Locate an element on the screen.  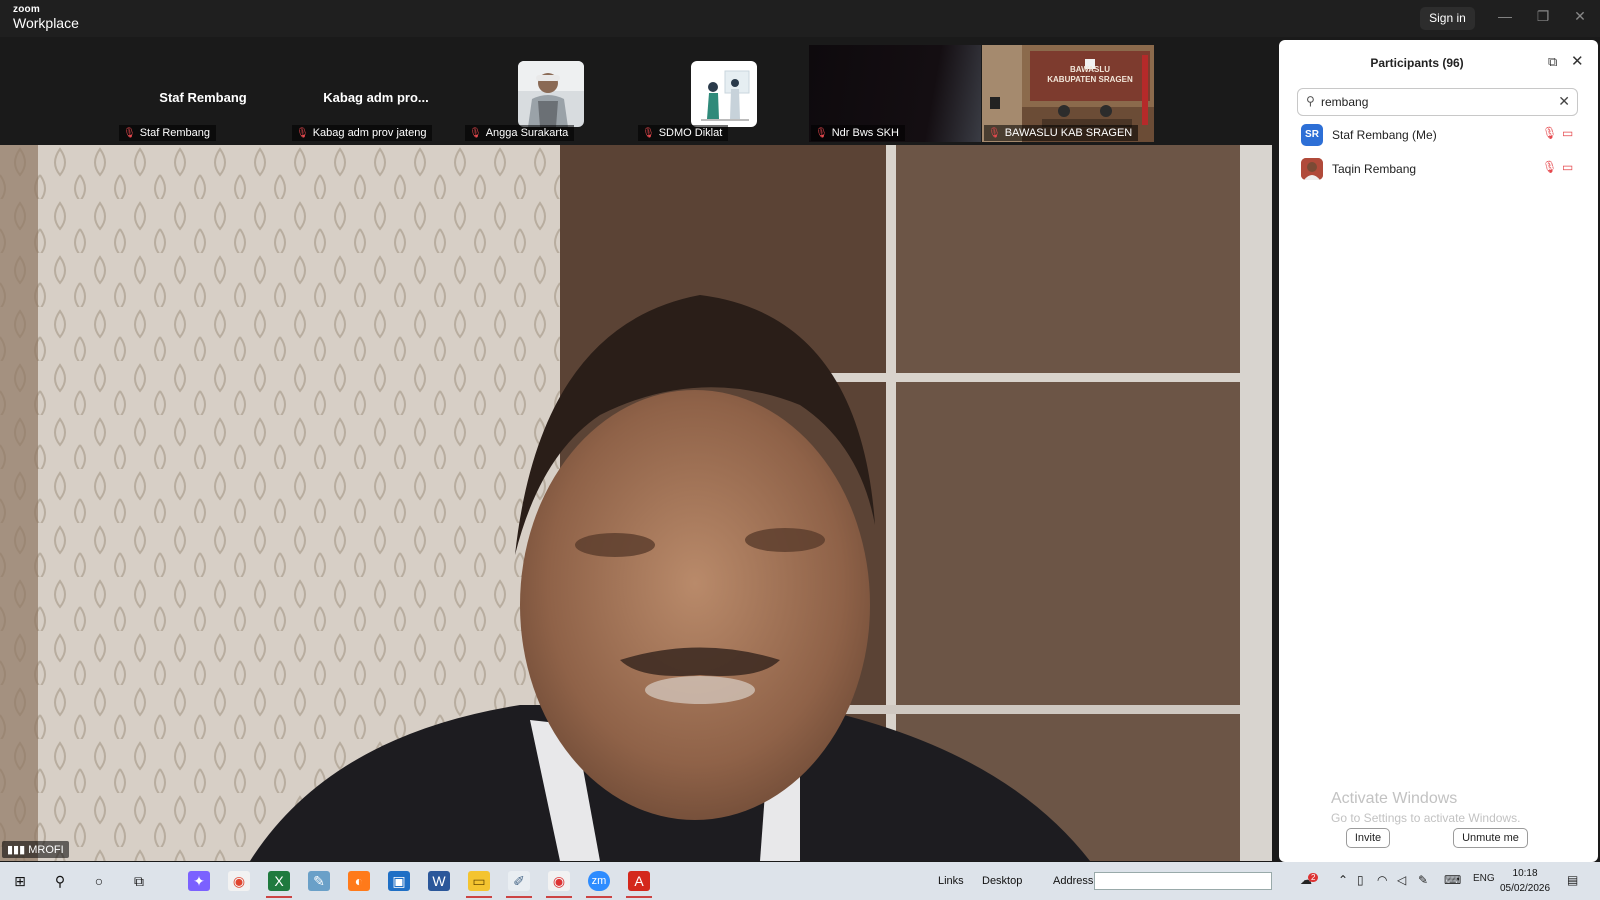
search-input is located at coordinates (1431, 102).